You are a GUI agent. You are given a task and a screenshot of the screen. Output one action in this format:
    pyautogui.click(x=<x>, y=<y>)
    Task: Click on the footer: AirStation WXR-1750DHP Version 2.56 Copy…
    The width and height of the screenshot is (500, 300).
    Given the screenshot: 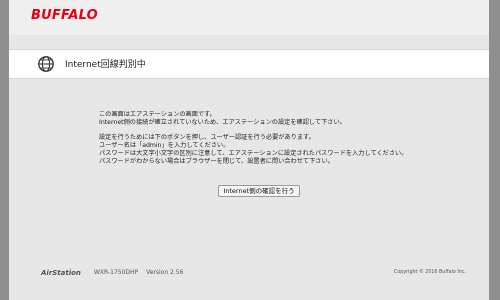 What is the action you would take?
    pyautogui.click(x=249, y=272)
    